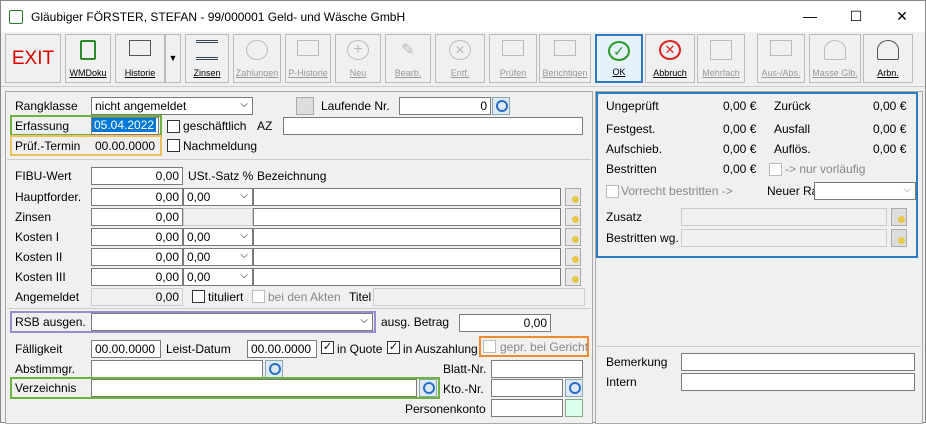 The image size is (926, 424). I want to click on az-input, so click(433, 126).